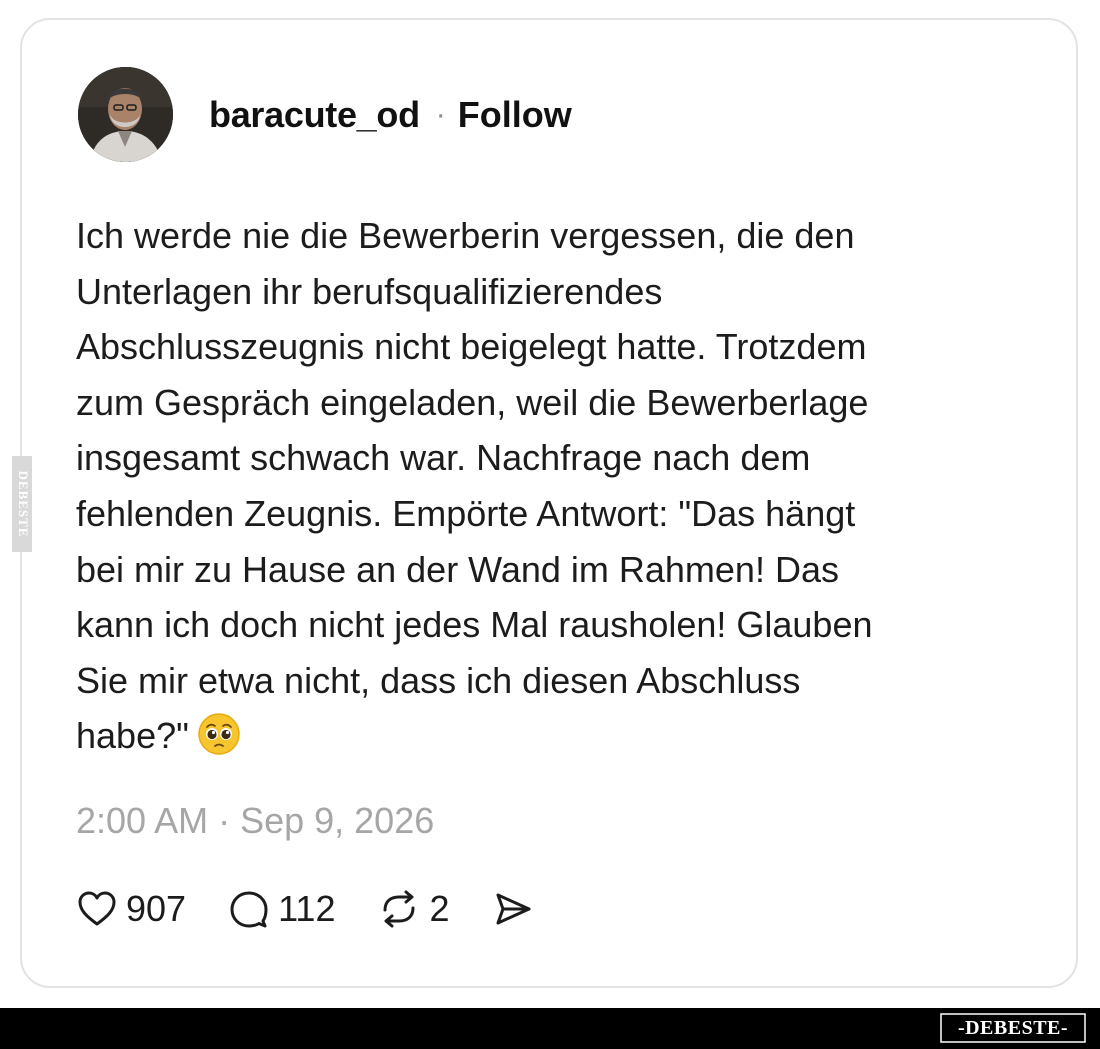 The image size is (1100, 1049). I want to click on repost-count: 2, so click(439, 908).